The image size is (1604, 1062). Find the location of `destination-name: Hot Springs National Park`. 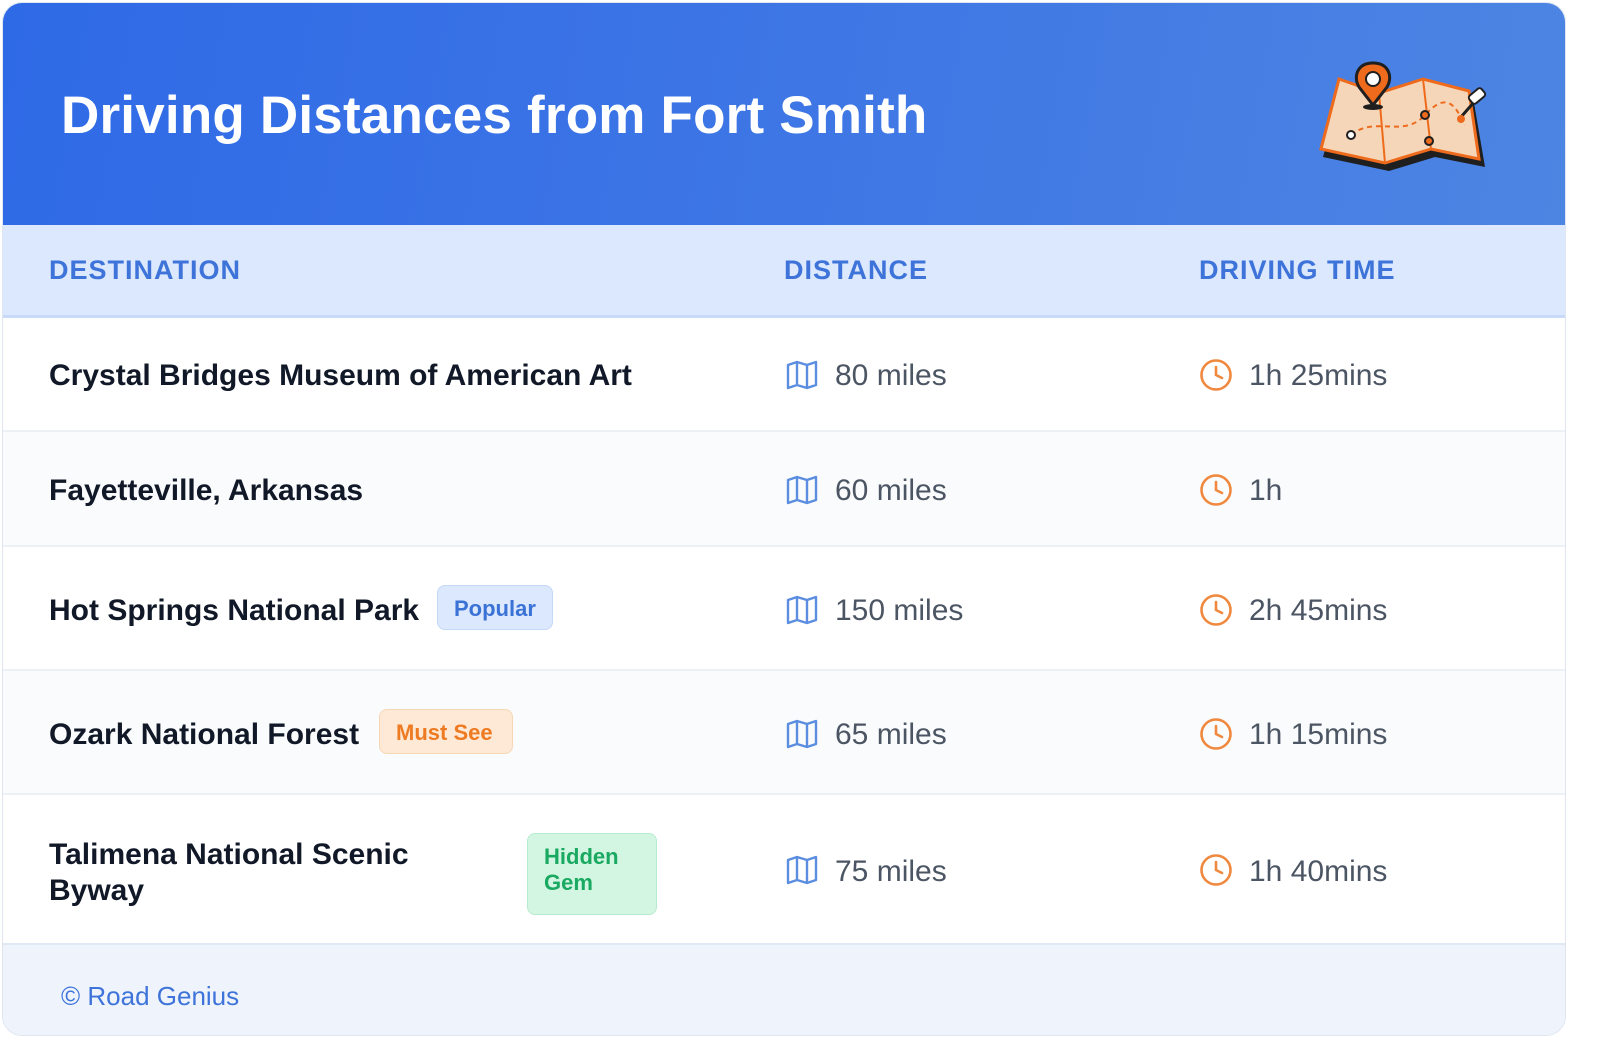

destination-name: Hot Springs National Park is located at coordinates (234, 610).